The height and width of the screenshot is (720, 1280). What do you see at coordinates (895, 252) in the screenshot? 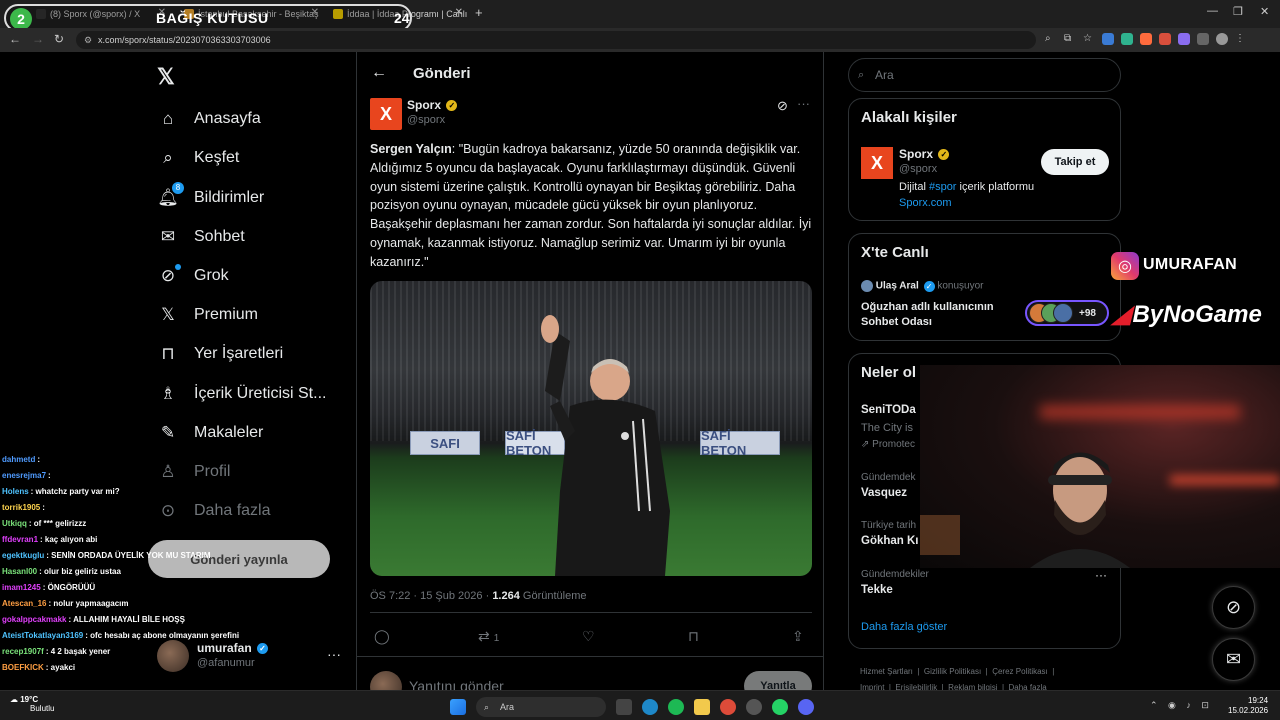
I see `card-title: X'te Canlı` at bounding box center [895, 252].